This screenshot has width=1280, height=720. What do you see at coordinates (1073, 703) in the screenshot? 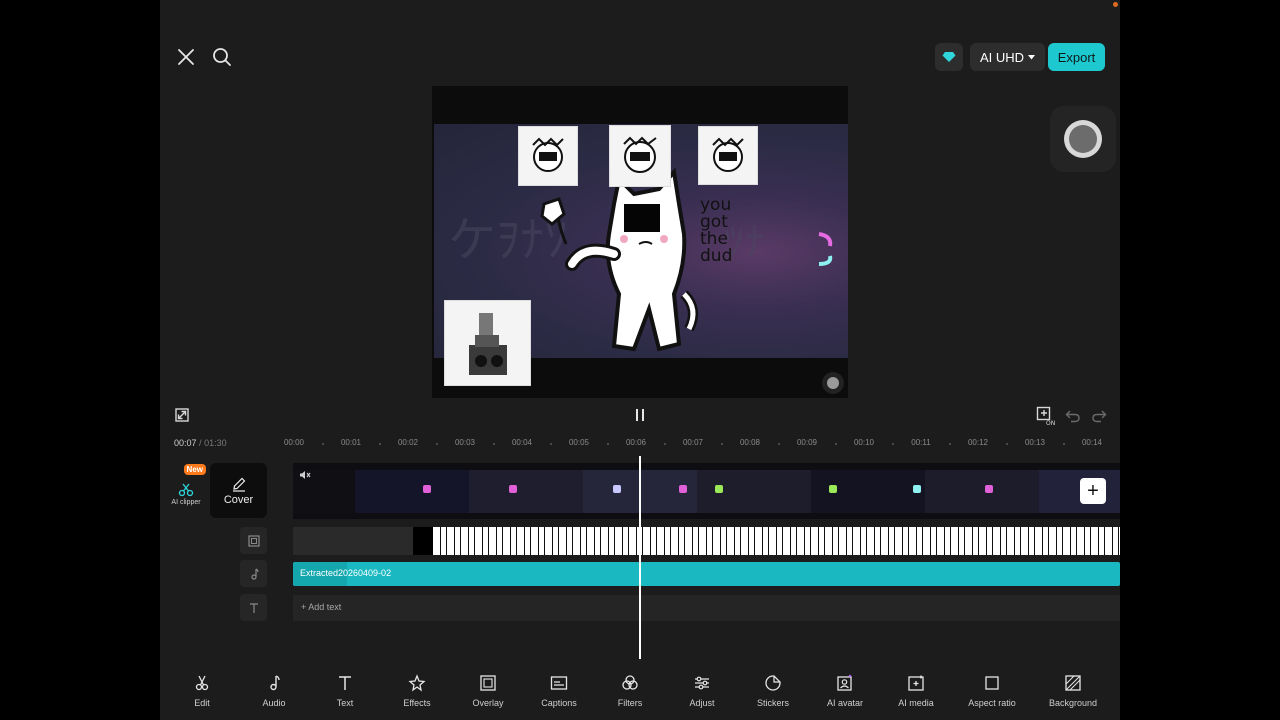
I see `toolbar-label: Background` at bounding box center [1073, 703].